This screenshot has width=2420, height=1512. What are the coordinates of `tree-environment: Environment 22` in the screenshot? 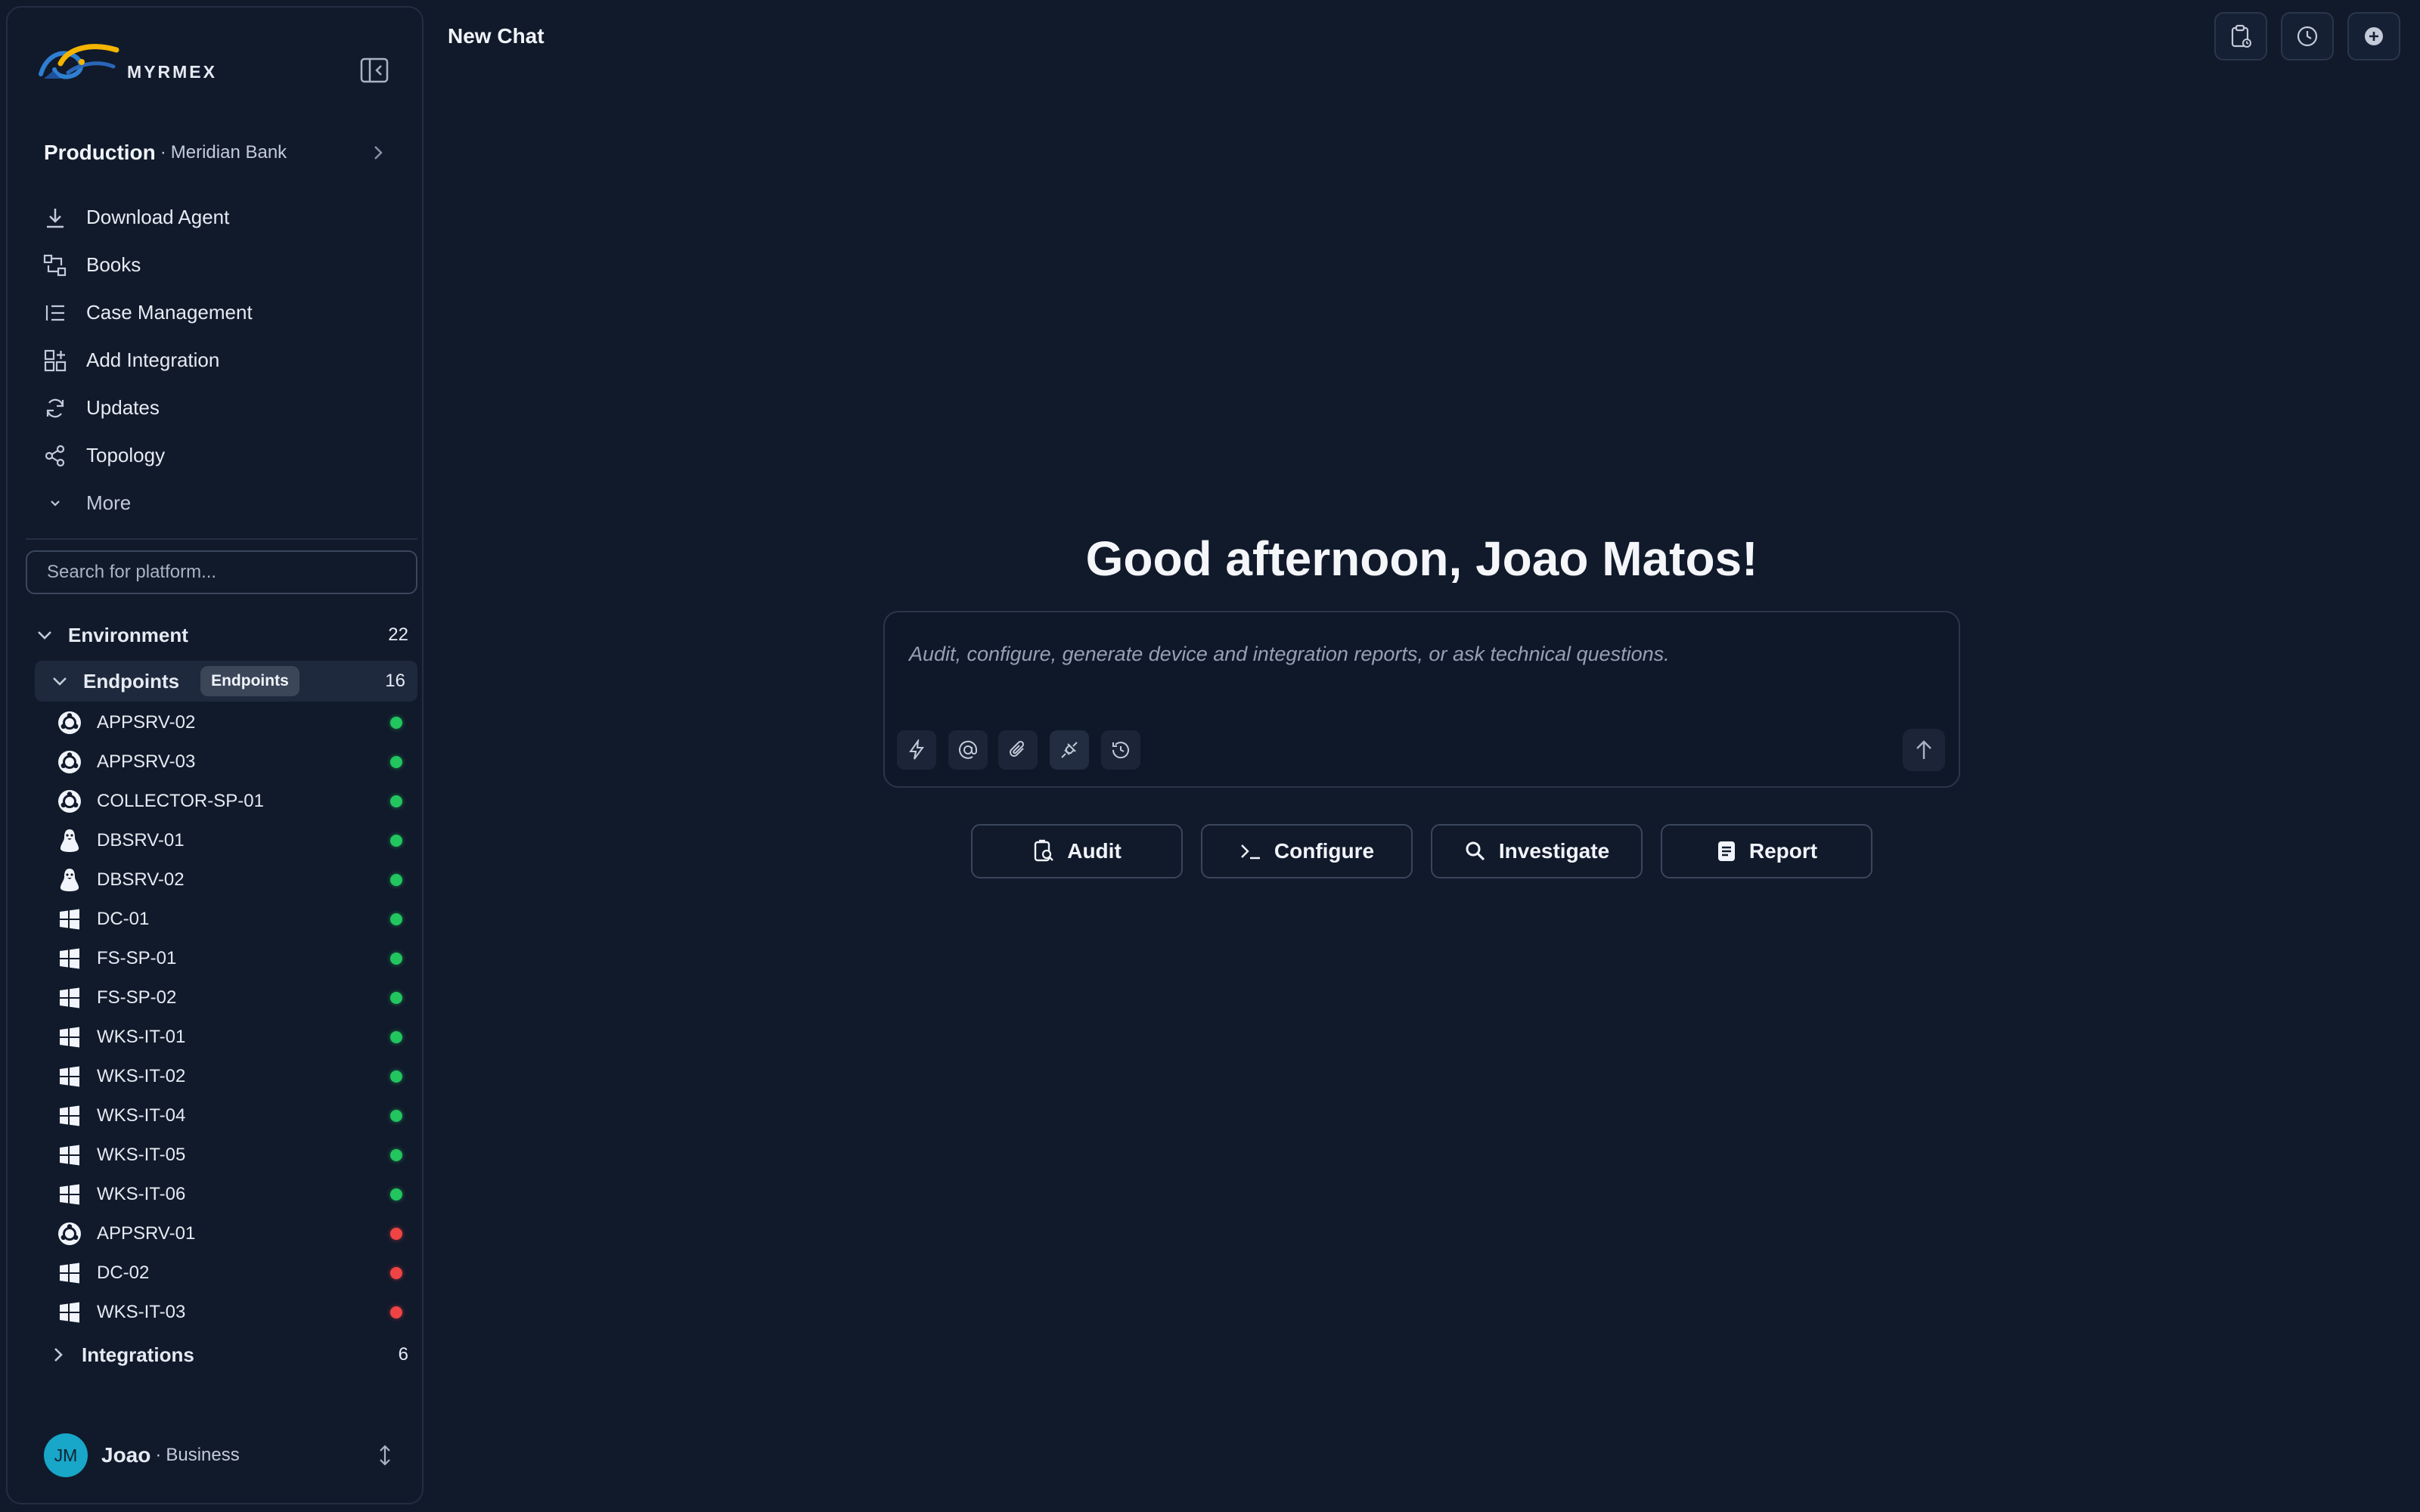 It's located at (221, 635).